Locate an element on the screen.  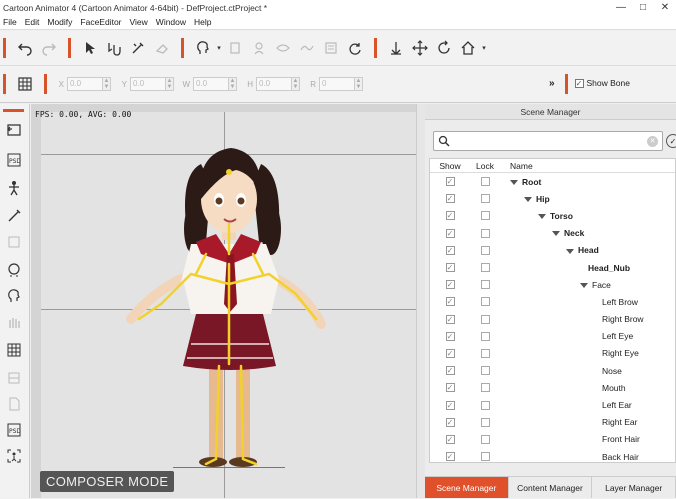
confirm-search-button: ✓ is located at coordinates (671, 141).